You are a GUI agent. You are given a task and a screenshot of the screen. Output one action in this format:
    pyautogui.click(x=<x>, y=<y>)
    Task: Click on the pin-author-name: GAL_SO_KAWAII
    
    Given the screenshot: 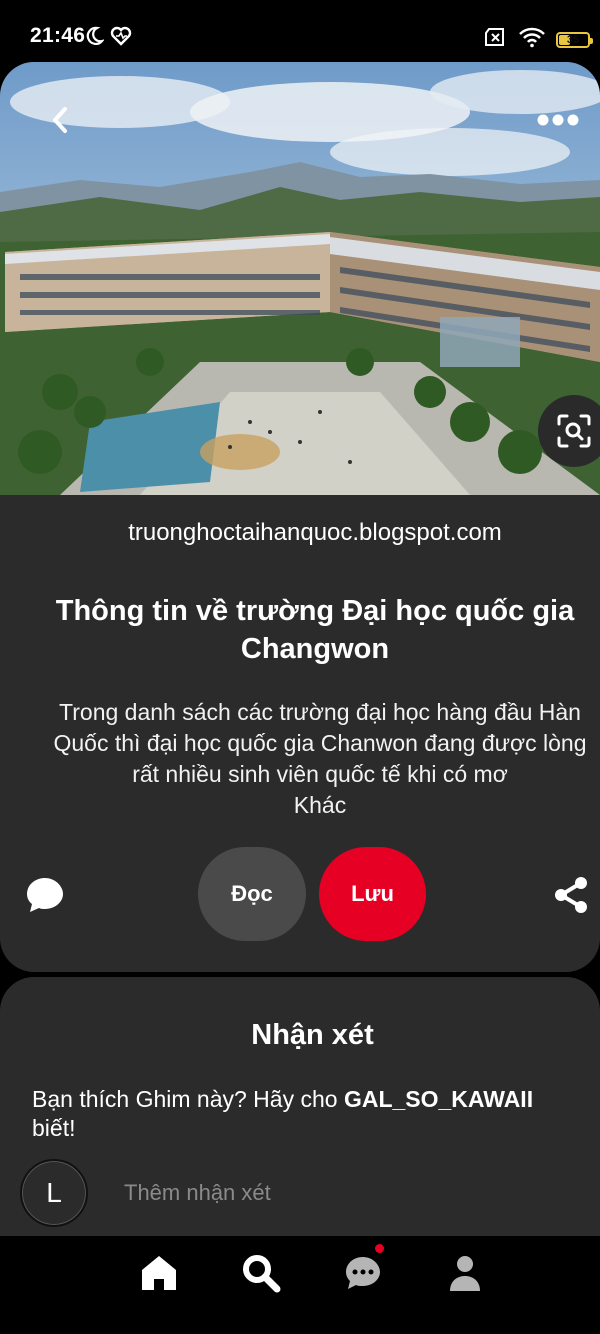 What is the action you would take?
    pyautogui.click(x=438, y=1099)
    